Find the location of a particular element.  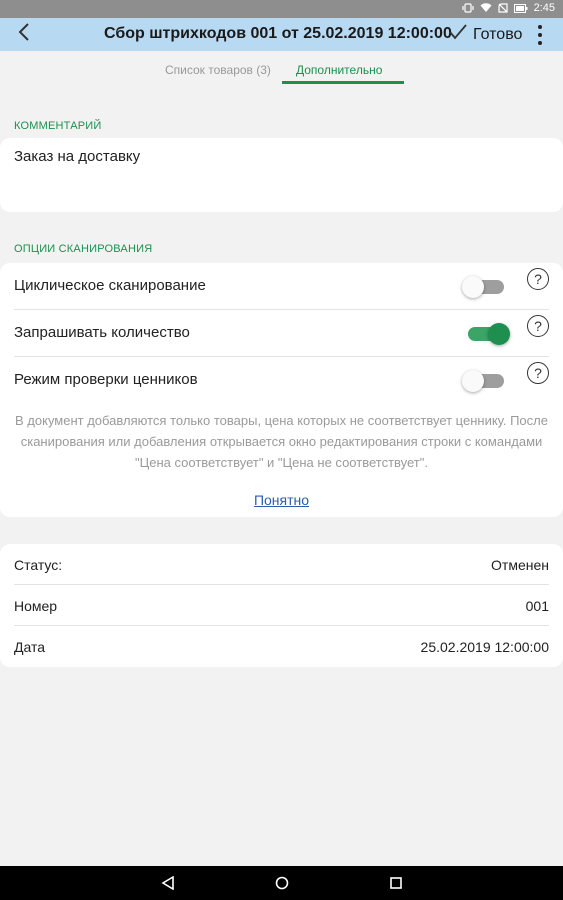

wifi-icon is located at coordinates (486, 8).